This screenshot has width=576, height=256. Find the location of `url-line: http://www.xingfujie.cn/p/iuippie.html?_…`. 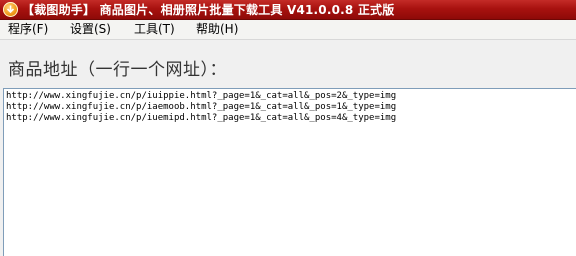

url-line: http://www.xingfujie.cn/p/iuippie.html?_… is located at coordinates (201, 96).